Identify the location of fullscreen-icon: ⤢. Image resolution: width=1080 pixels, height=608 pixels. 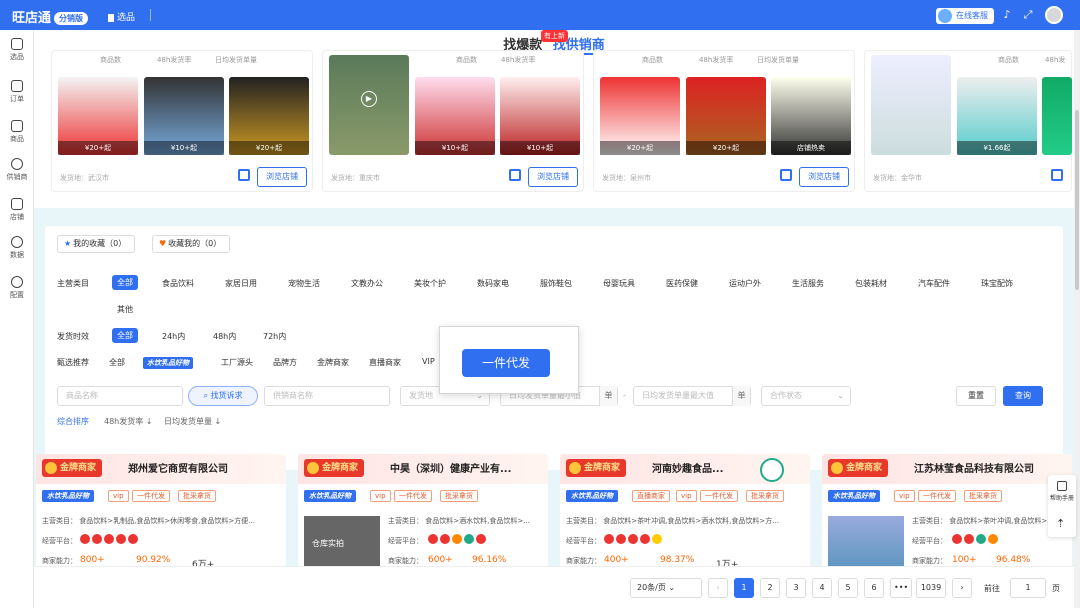
(1028, 15).